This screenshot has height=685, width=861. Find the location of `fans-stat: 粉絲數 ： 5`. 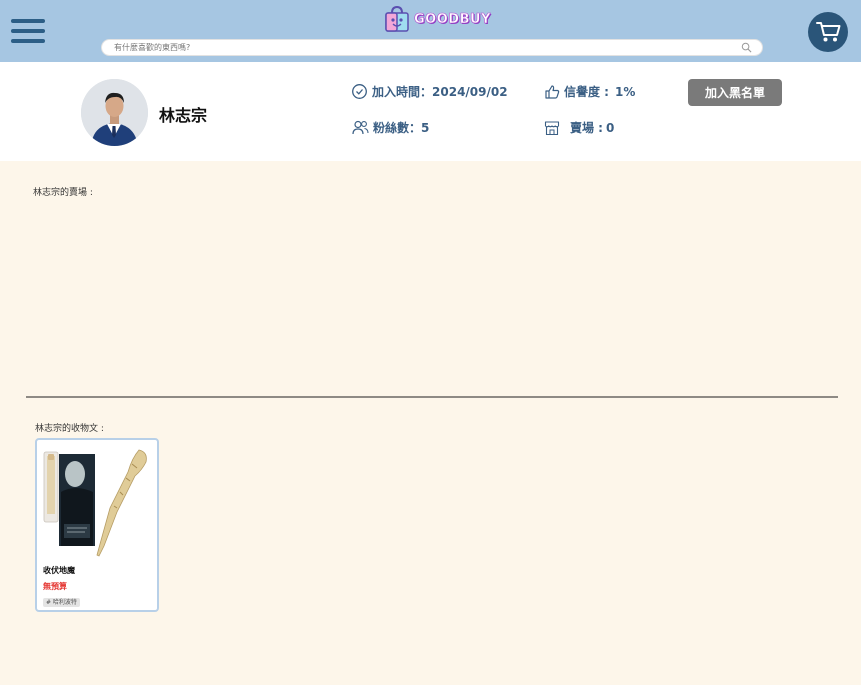

fans-stat: 粉絲數 ： 5 is located at coordinates (390, 127).